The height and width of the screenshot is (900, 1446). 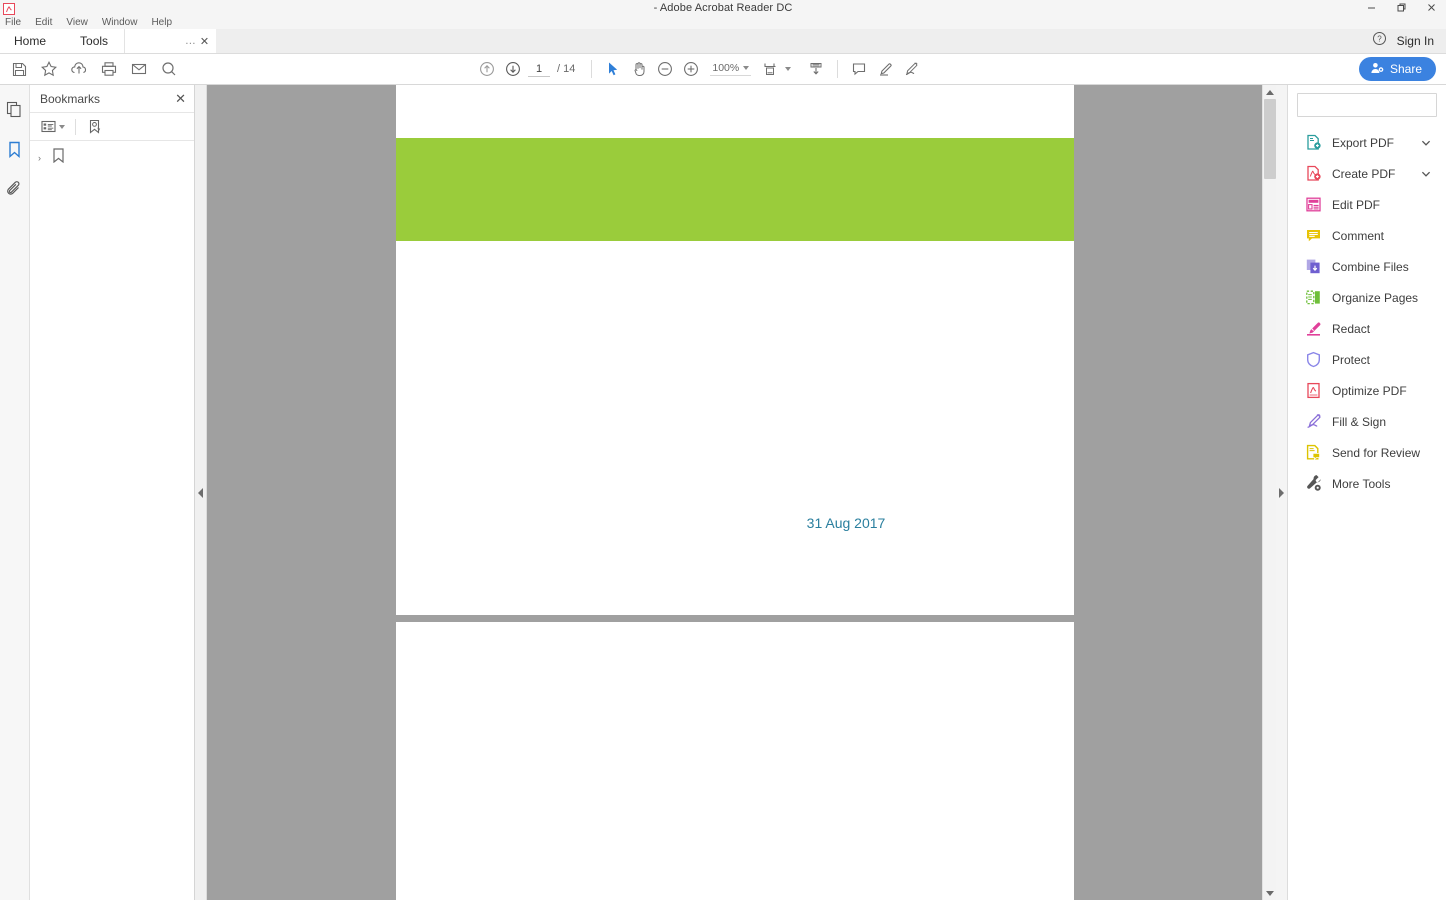 I want to click on help-circle-icon: ?, so click(x=1379, y=41).